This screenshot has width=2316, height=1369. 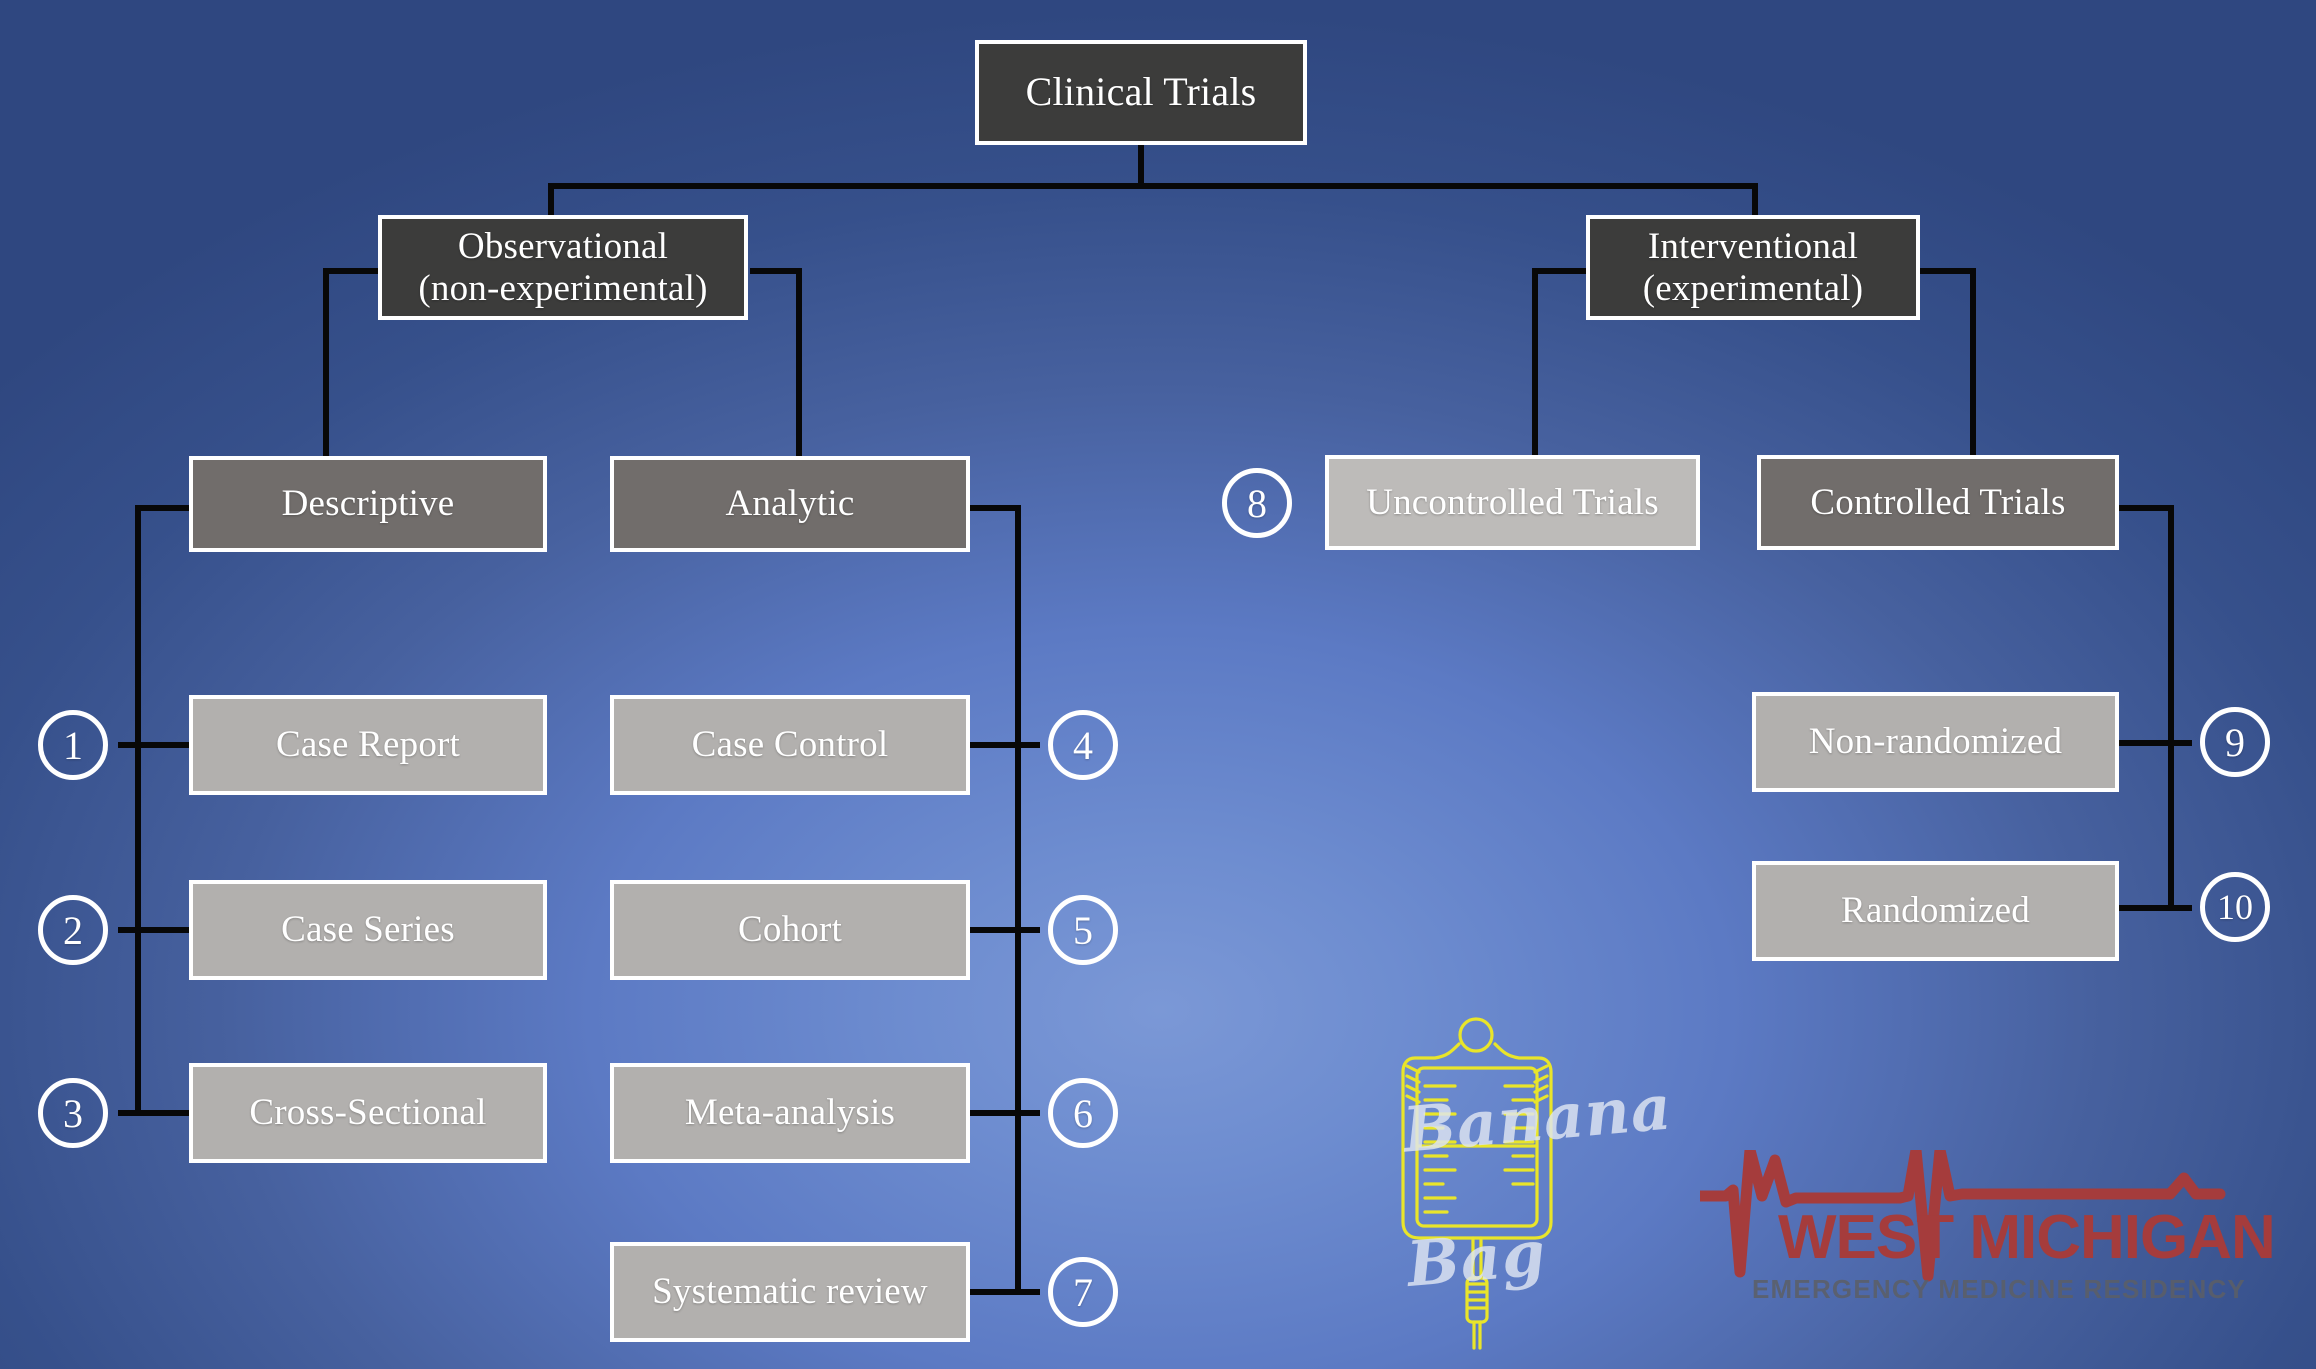 I want to click on number-badge-7: 7, so click(x=1083, y=1292).